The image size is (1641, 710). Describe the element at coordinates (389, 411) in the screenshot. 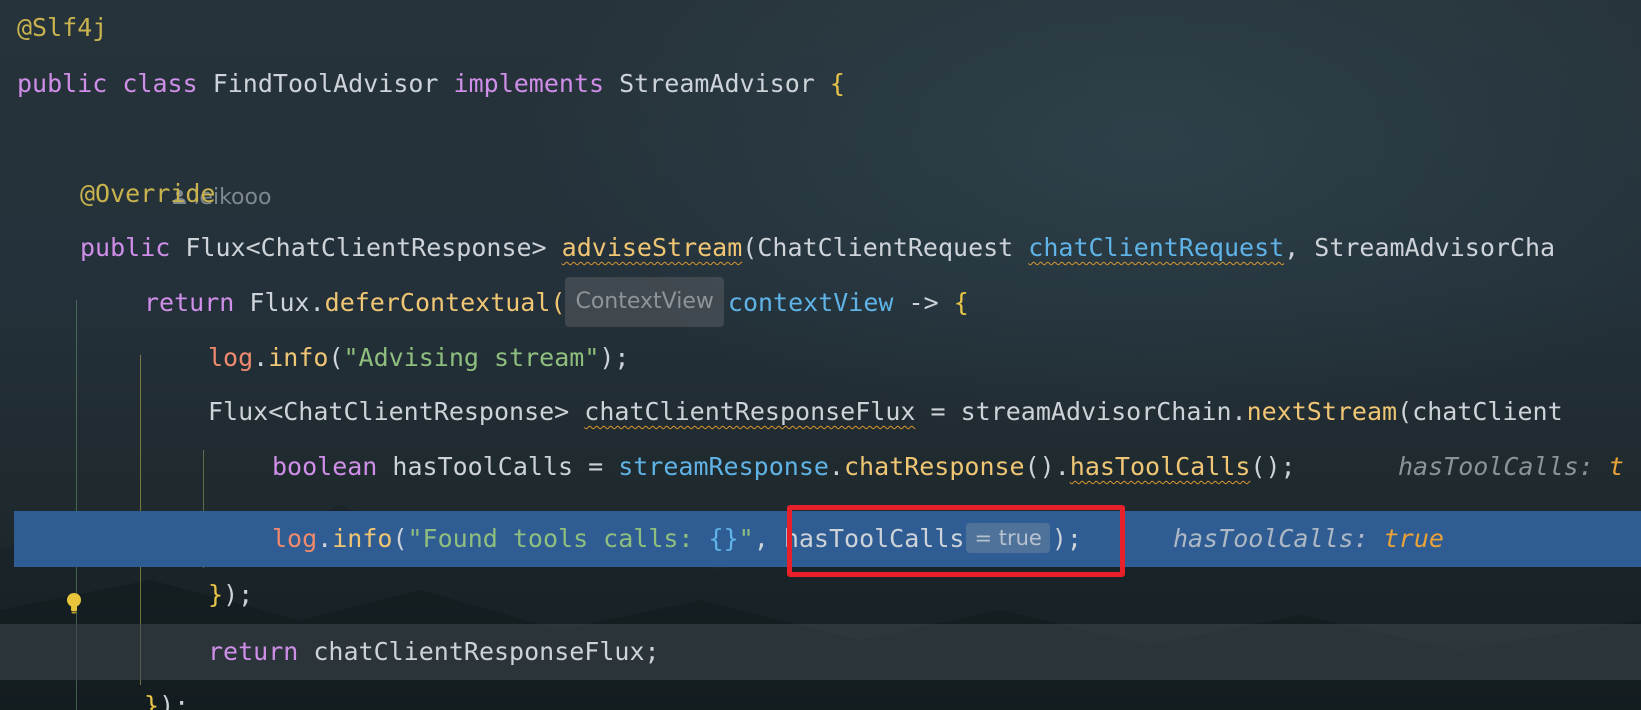

I see `type-name: Flux<ChatClientResponse>` at that location.